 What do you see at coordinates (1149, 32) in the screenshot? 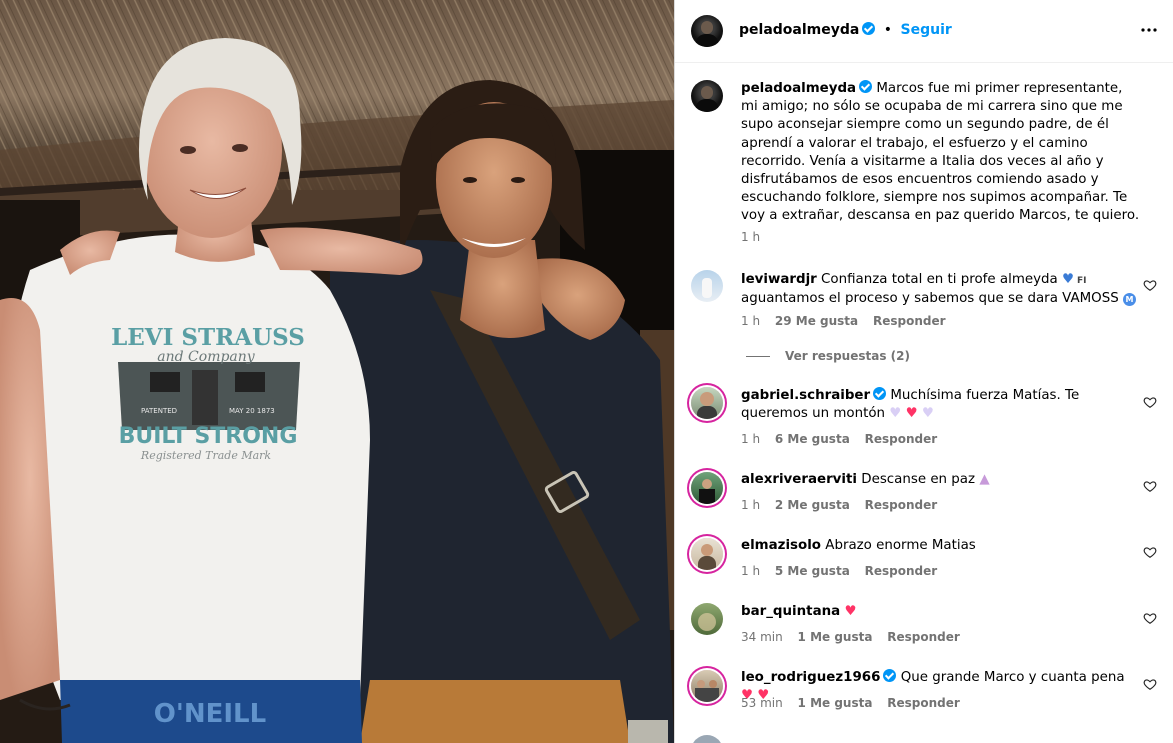
I see `more-options-icon` at bounding box center [1149, 32].